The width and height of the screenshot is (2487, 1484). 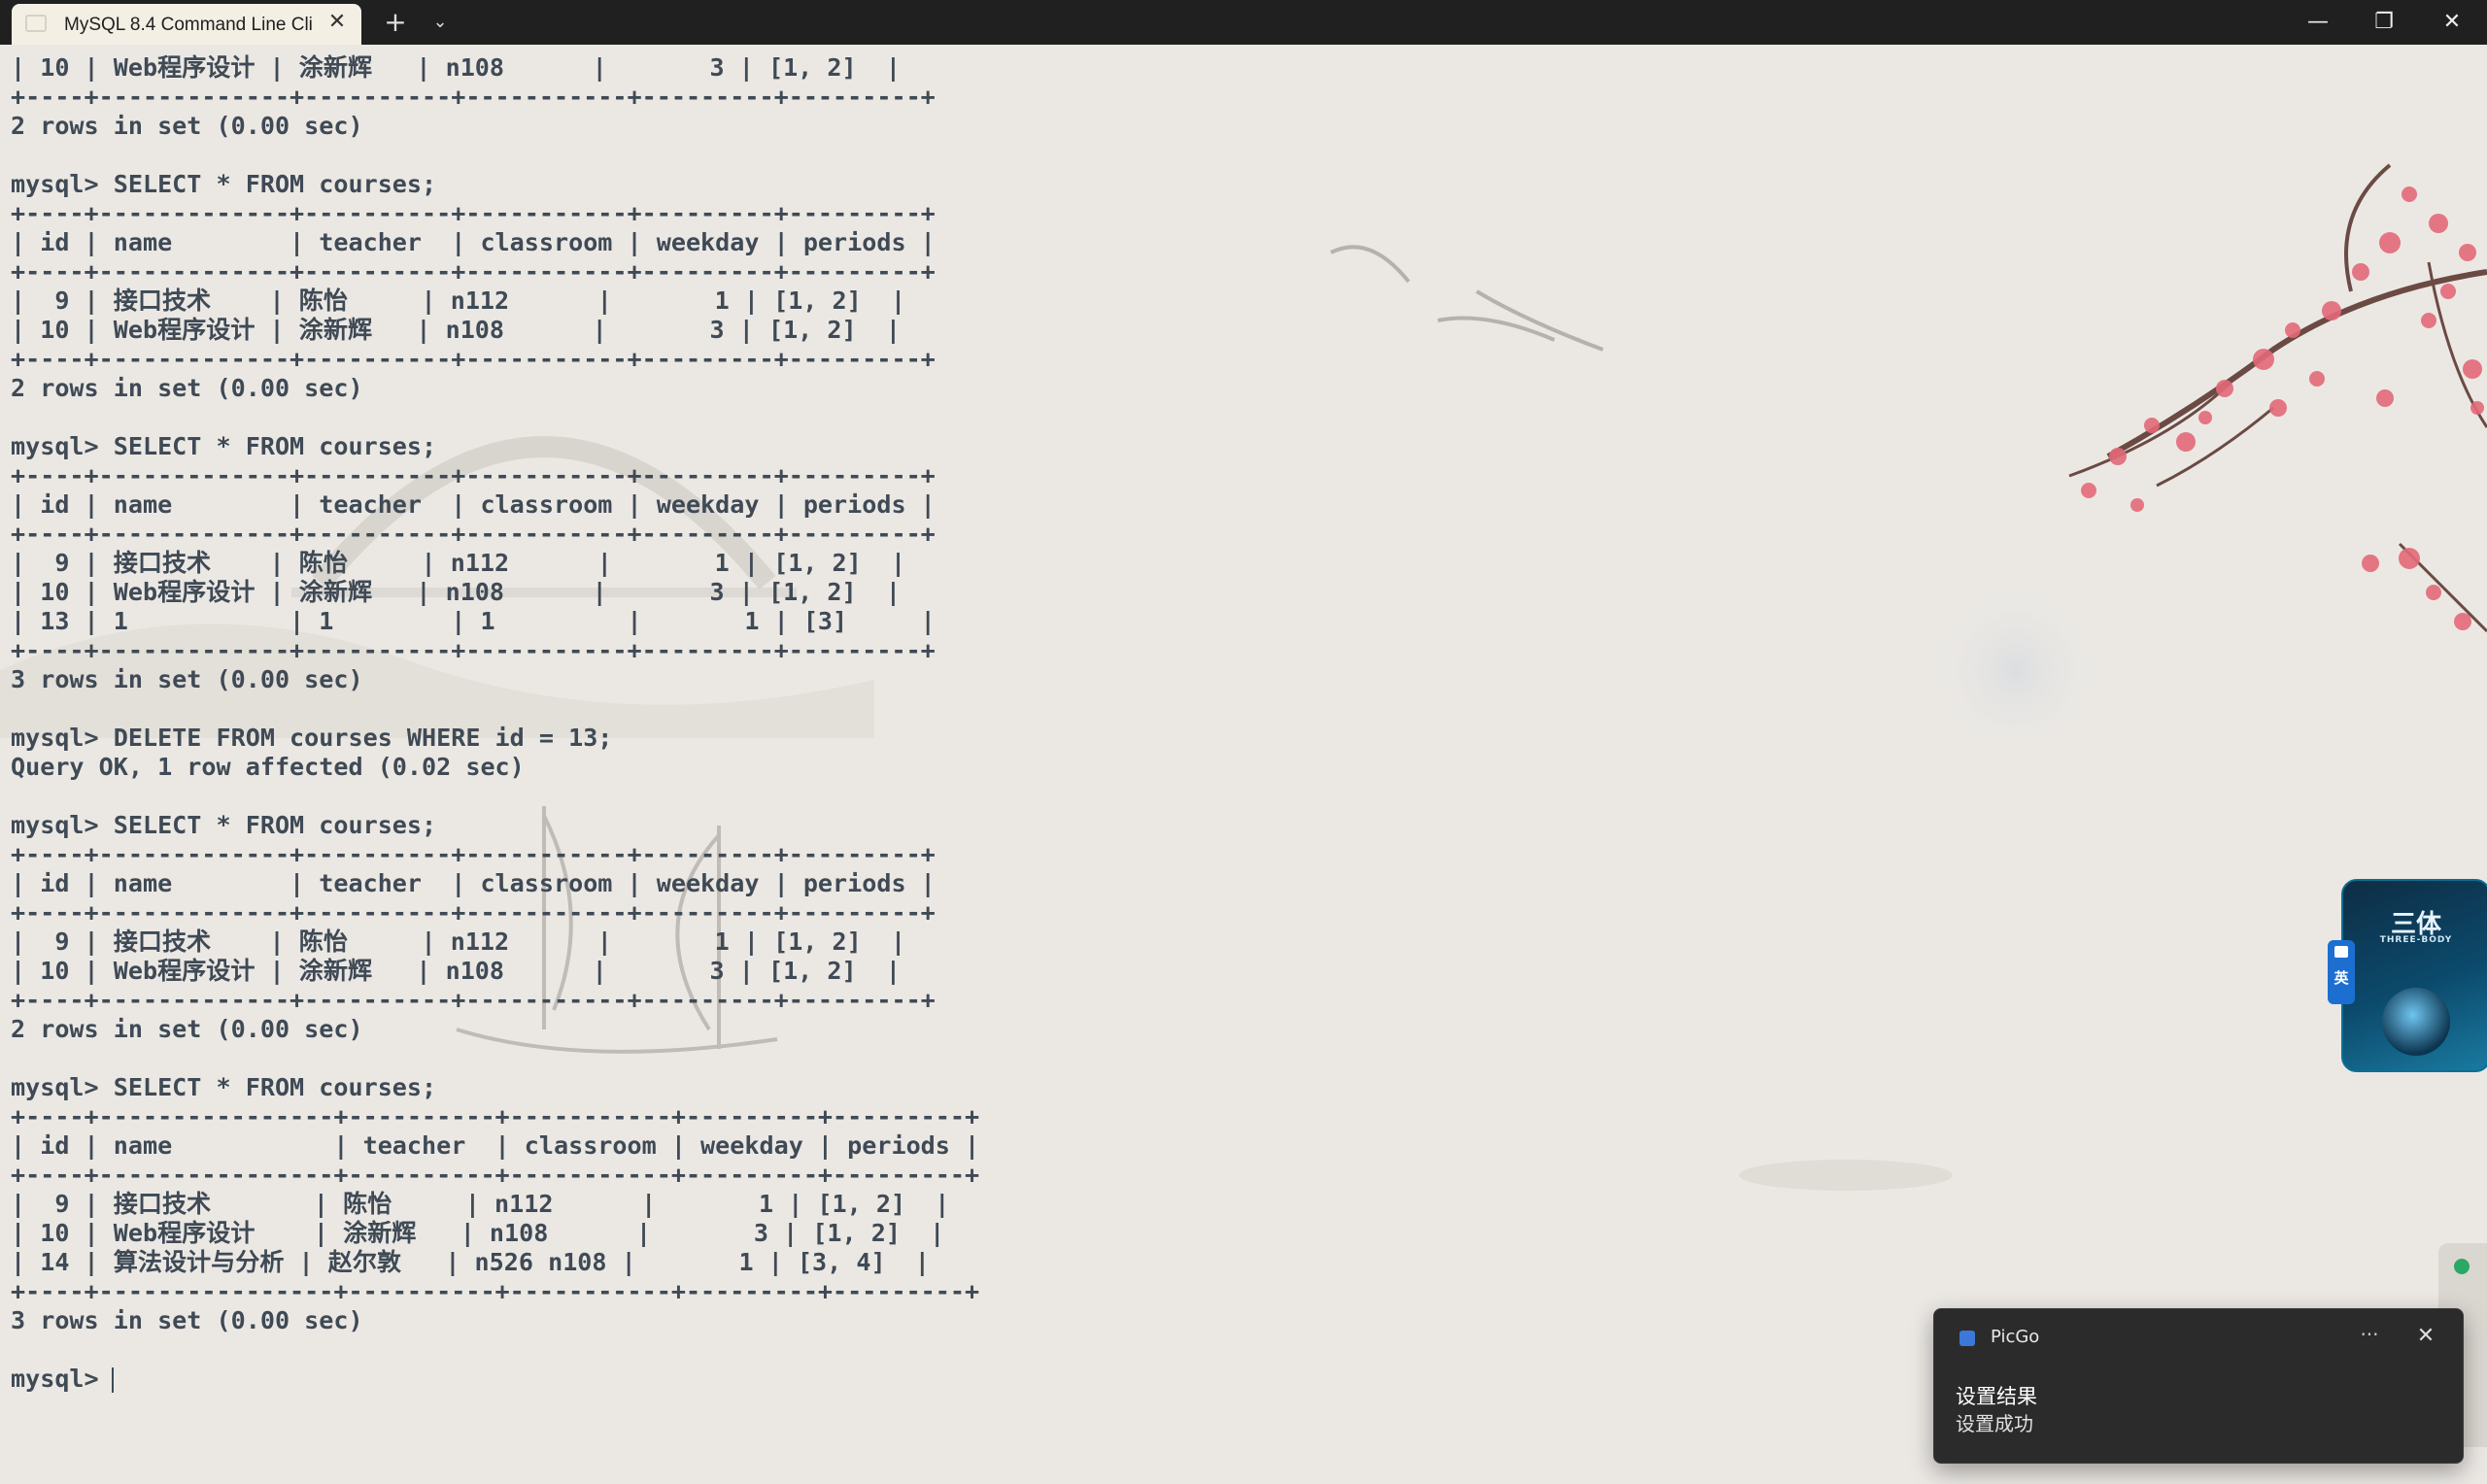 What do you see at coordinates (1996, 1396) in the screenshot?
I see `notification-title: 设置结果` at bounding box center [1996, 1396].